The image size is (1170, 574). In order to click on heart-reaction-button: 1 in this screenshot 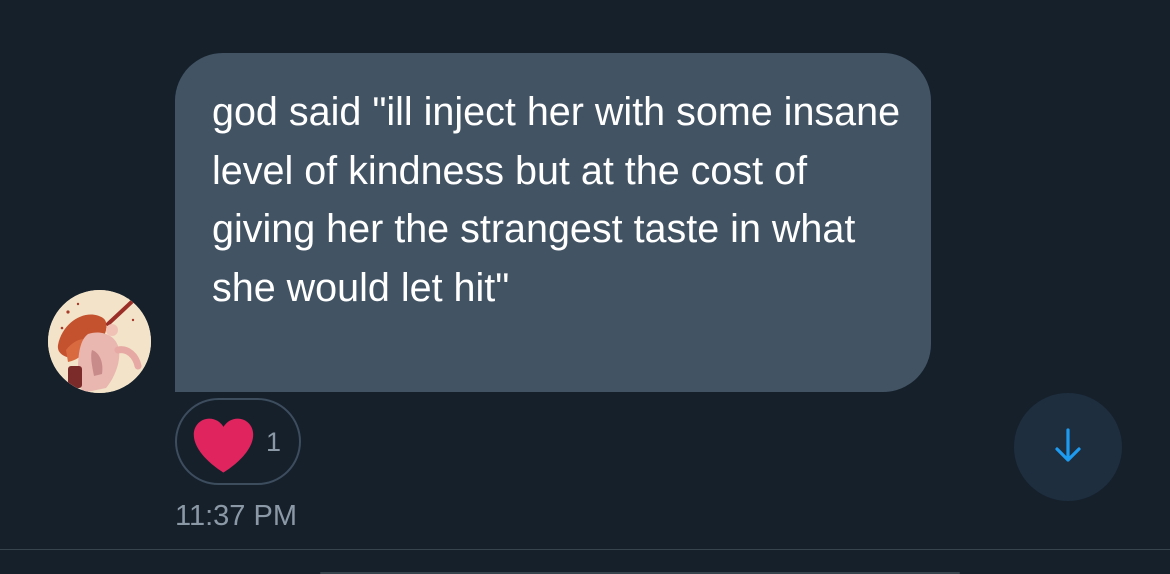, I will do `click(238, 441)`.